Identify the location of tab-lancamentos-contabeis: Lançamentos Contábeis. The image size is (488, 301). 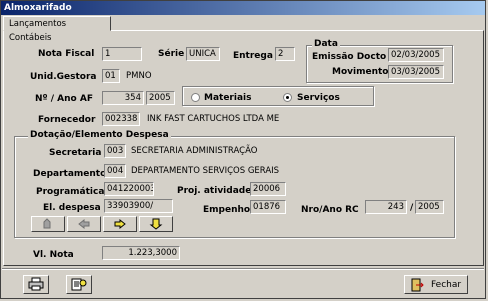
(57, 29).